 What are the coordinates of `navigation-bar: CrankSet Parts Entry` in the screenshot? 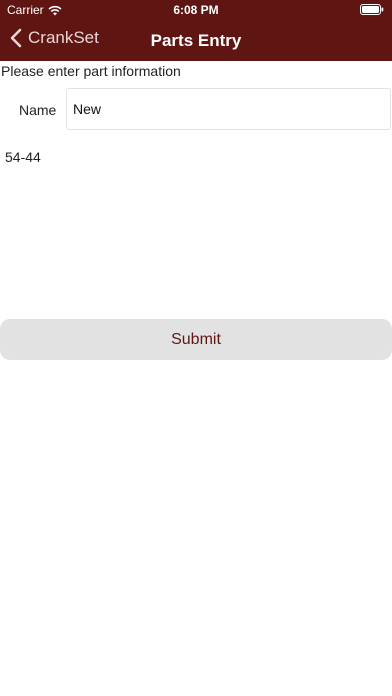 It's located at (196, 40).